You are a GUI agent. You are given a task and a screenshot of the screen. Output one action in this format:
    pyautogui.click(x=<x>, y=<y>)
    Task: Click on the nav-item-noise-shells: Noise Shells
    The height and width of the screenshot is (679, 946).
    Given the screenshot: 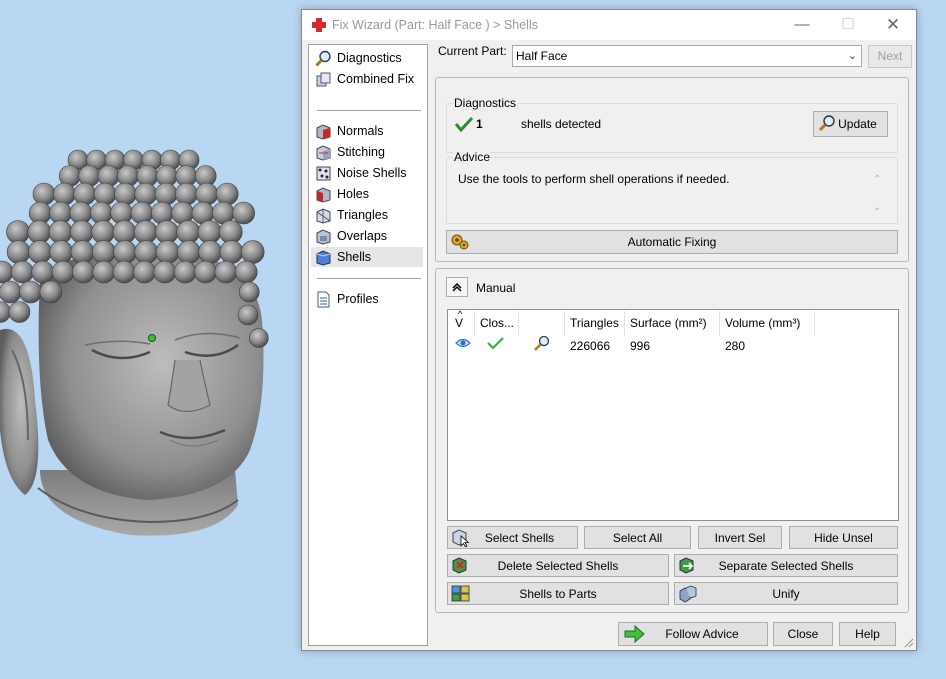 What is the action you would take?
    pyautogui.click(x=367, y=173)
    